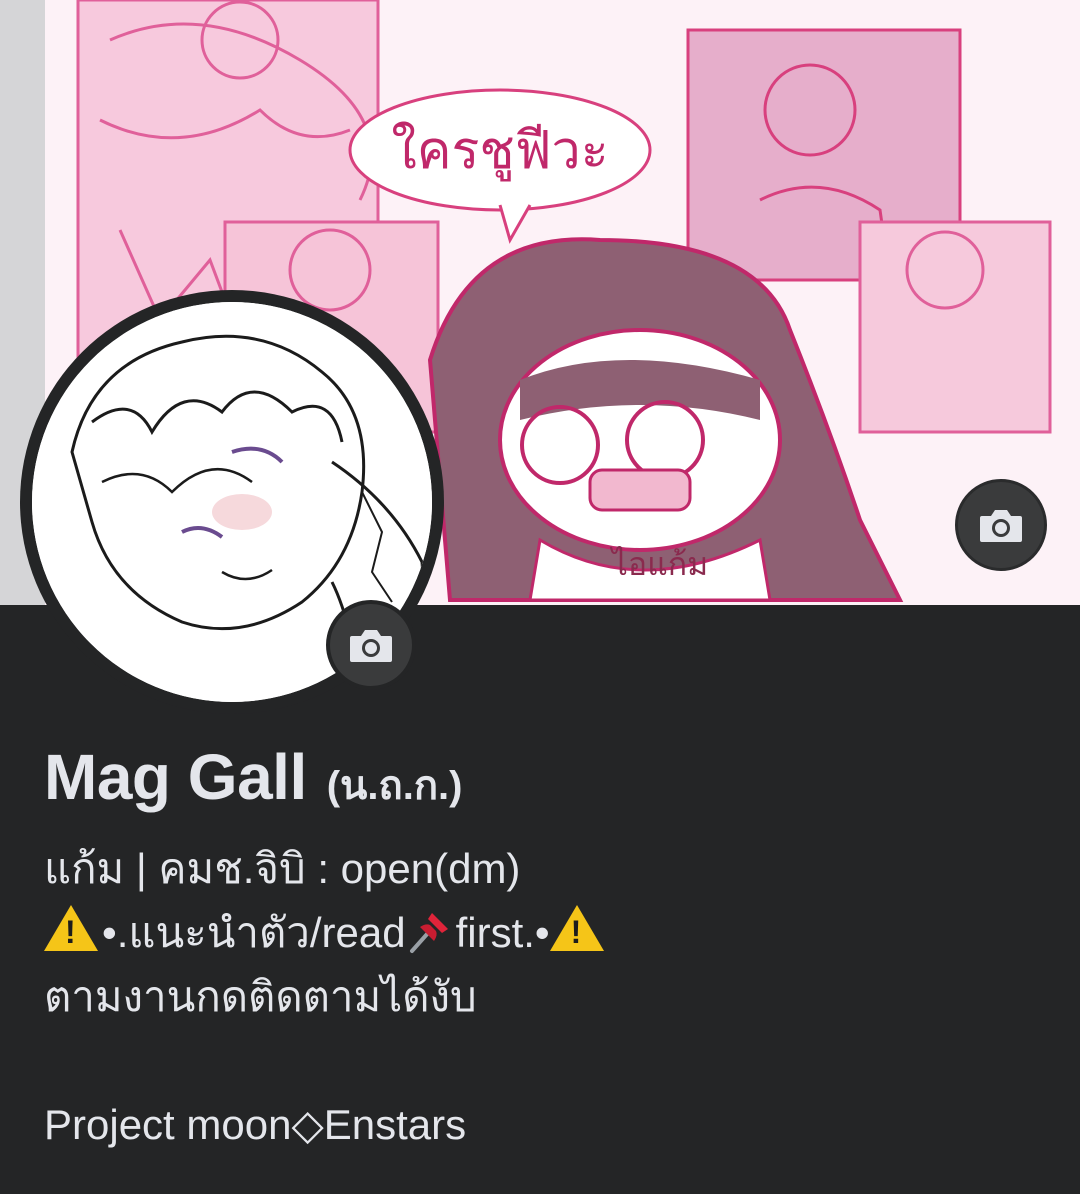 The image size is (1080, 1194). I want to click on bio-line-2-part-1: •.แนะนำตัว/read, so click(254, 932).